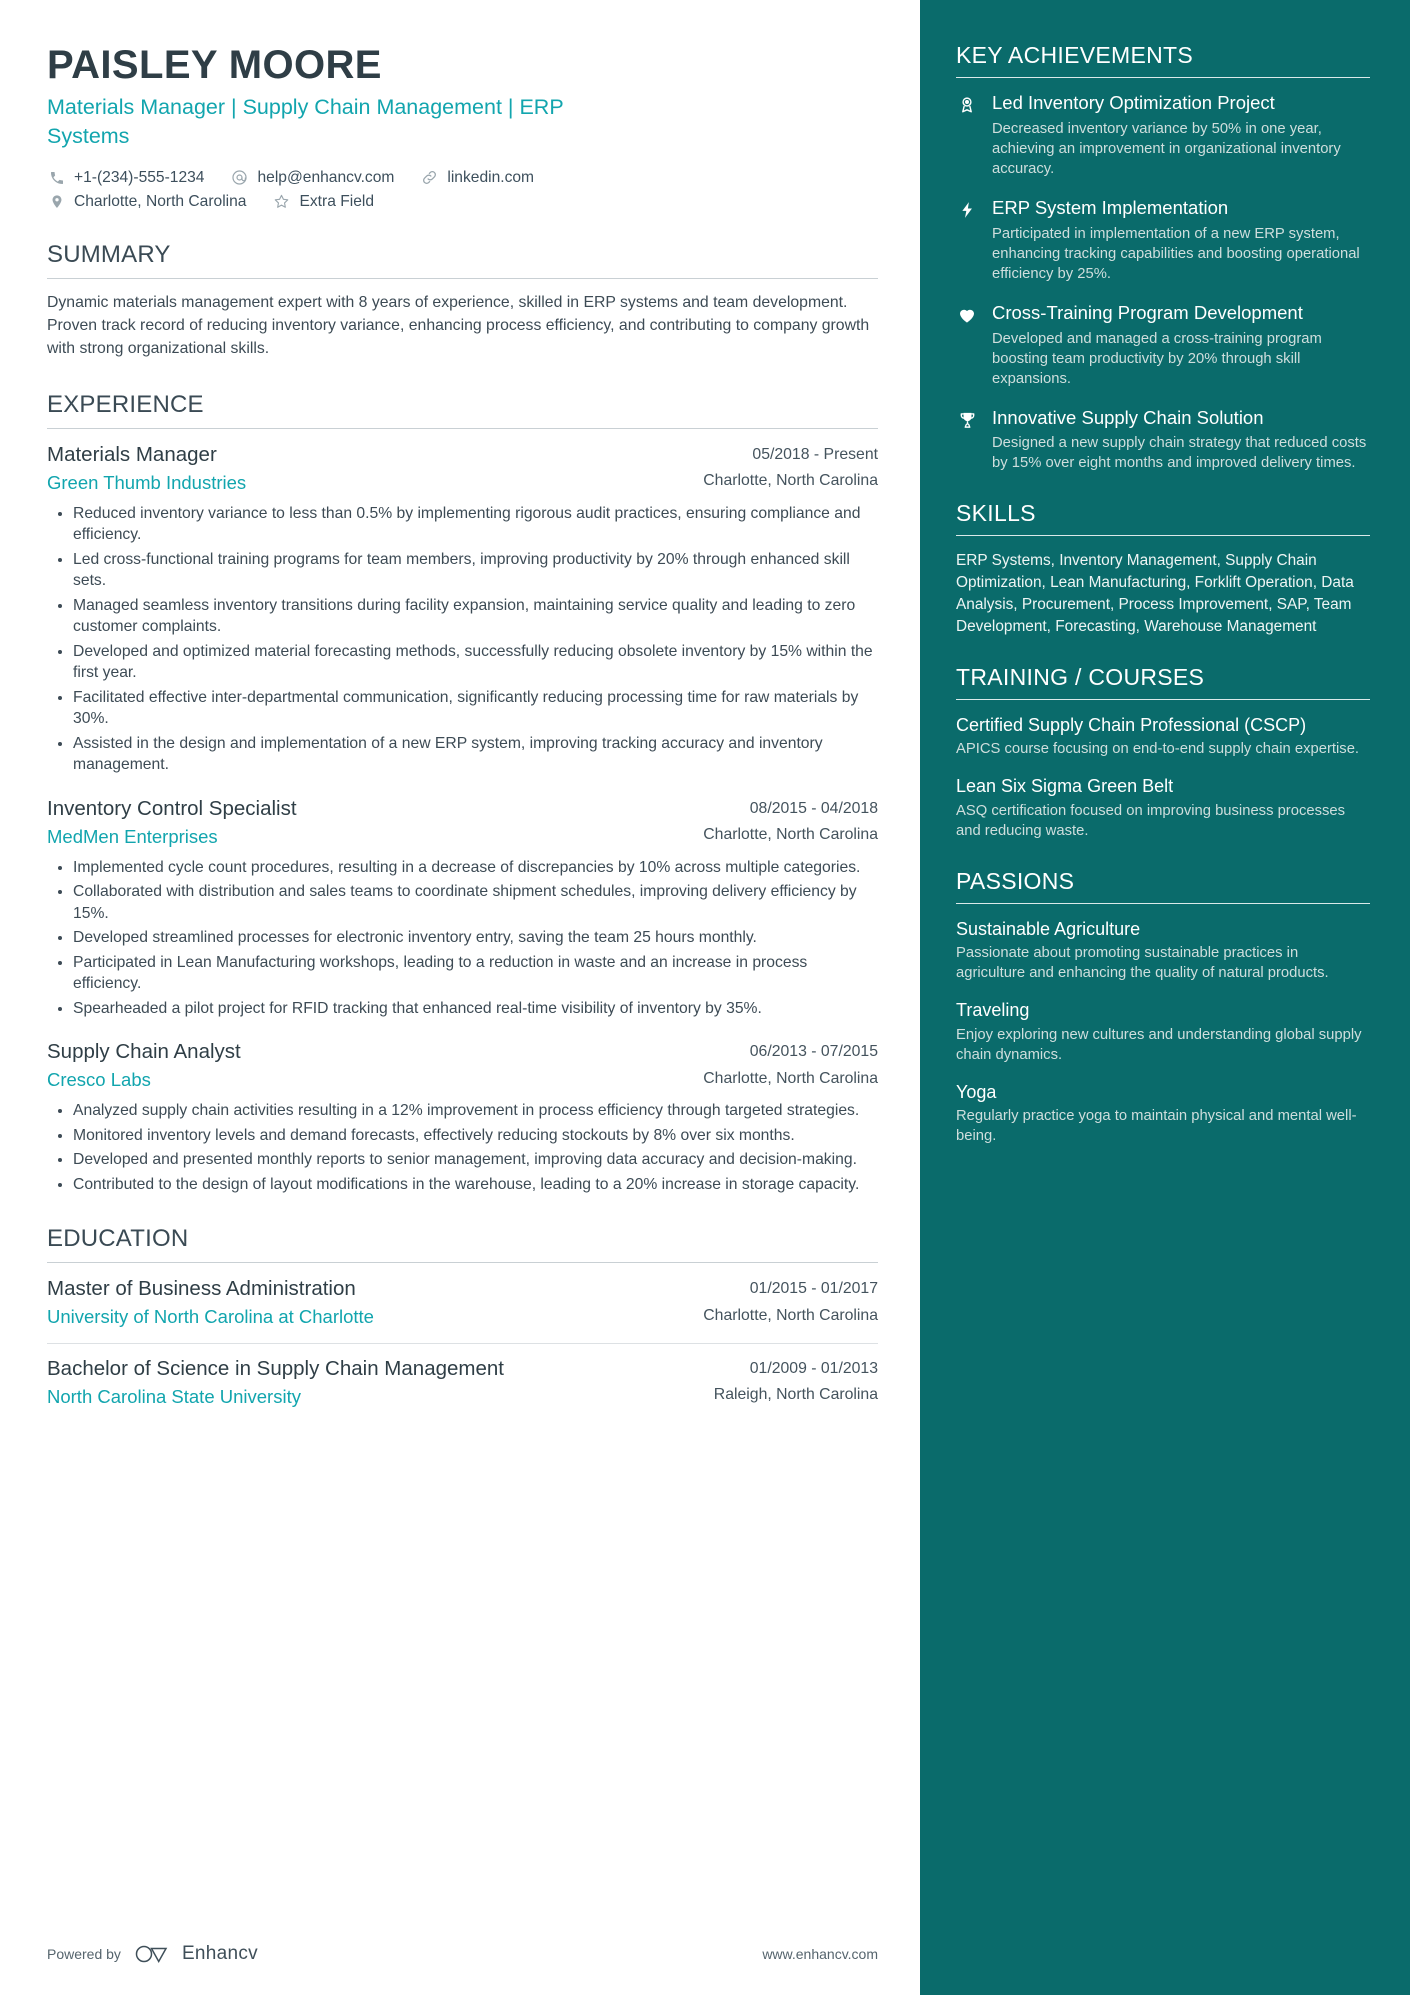 This screenshot has height=1995, width=1410. I want to click on education-divider, so click(462, 1263).